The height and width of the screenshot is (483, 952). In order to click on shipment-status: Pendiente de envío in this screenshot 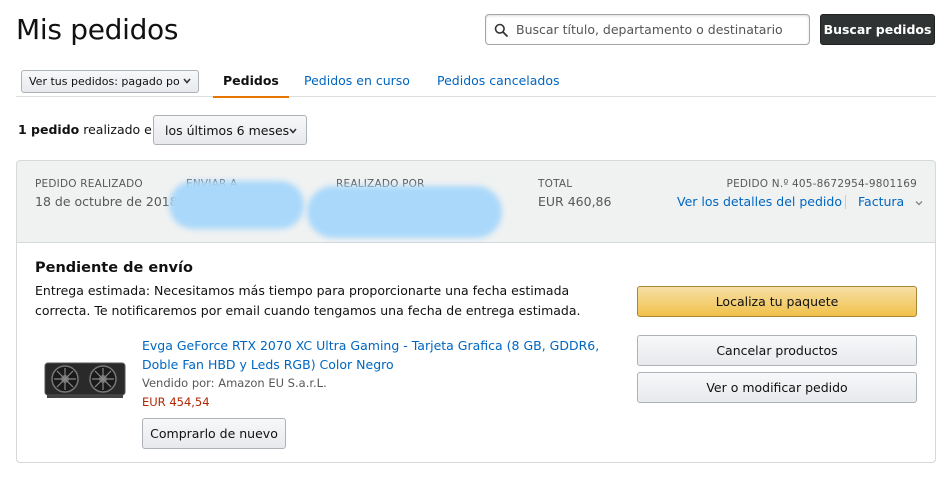, I will do `click(114, 268)`.